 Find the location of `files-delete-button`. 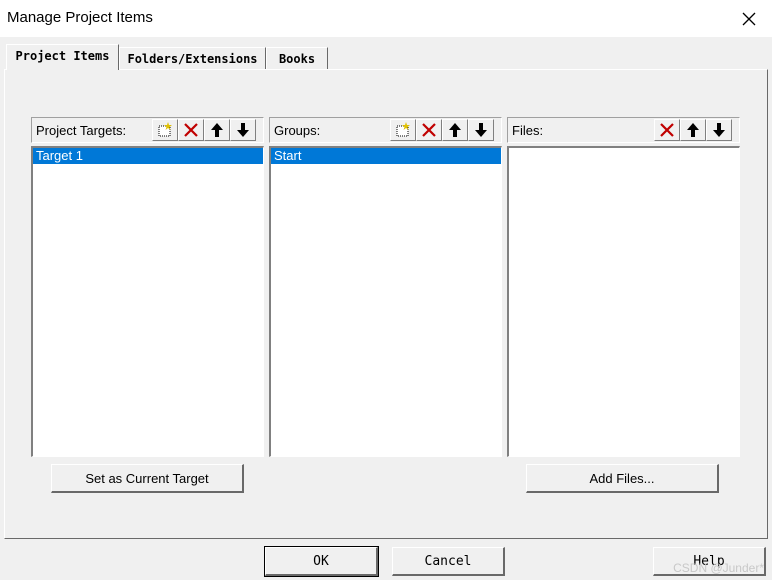

files-delete-button is located at coordinates (667, 130).